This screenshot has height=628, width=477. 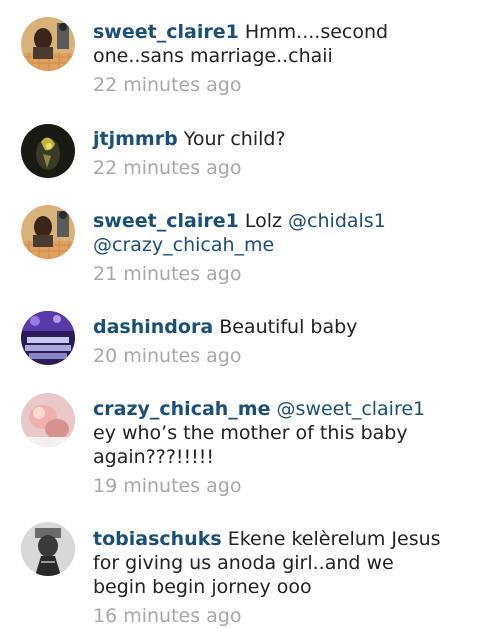 I want to click on username-link: dashindora, so click(x=153, y=327).